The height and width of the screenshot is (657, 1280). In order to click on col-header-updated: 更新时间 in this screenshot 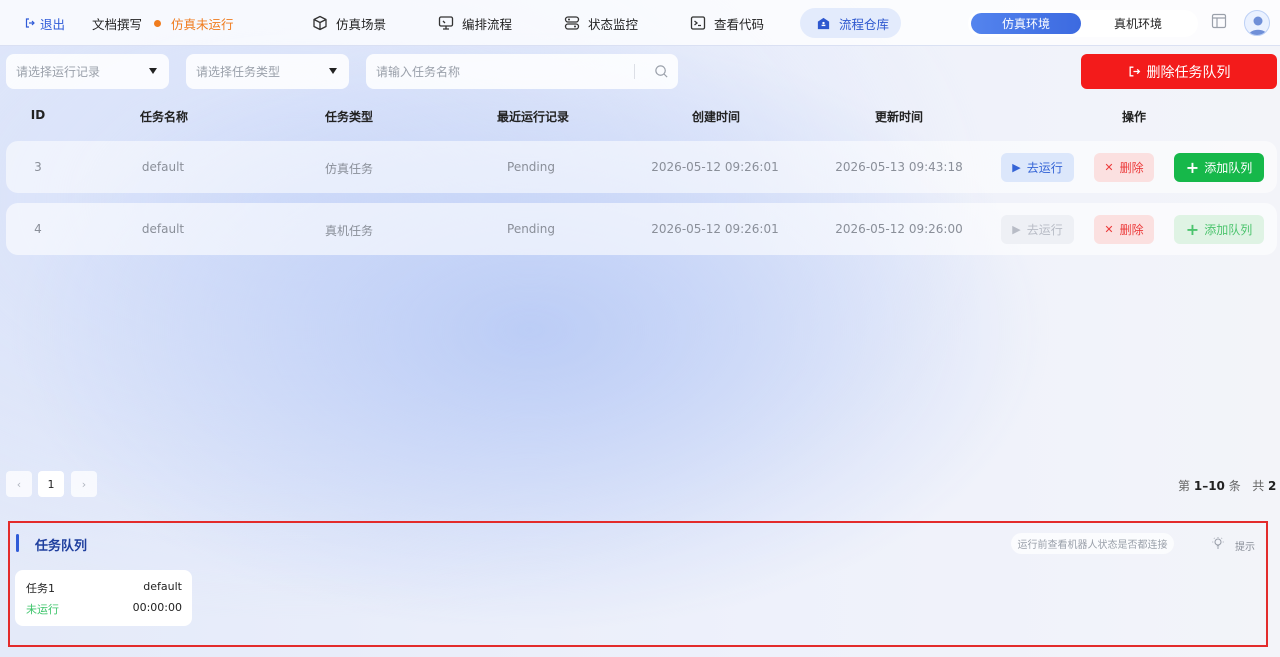, I will do `click(899, 117)`.